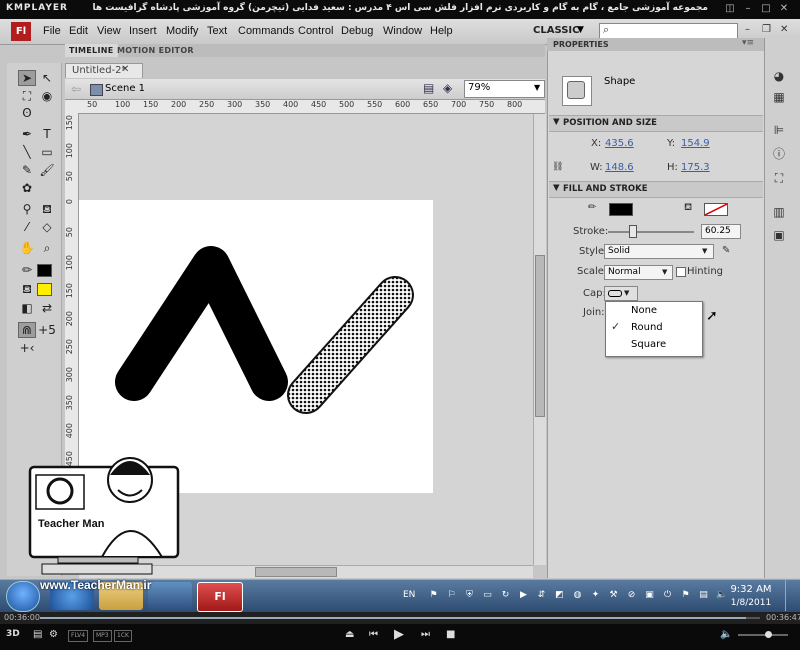 The width and height of the screenshot is (800, 650). What do you see at coordinates (523, 595) in the screenshot?
I see `tray-play-icon: ▶` at bounding box center [523, 595].